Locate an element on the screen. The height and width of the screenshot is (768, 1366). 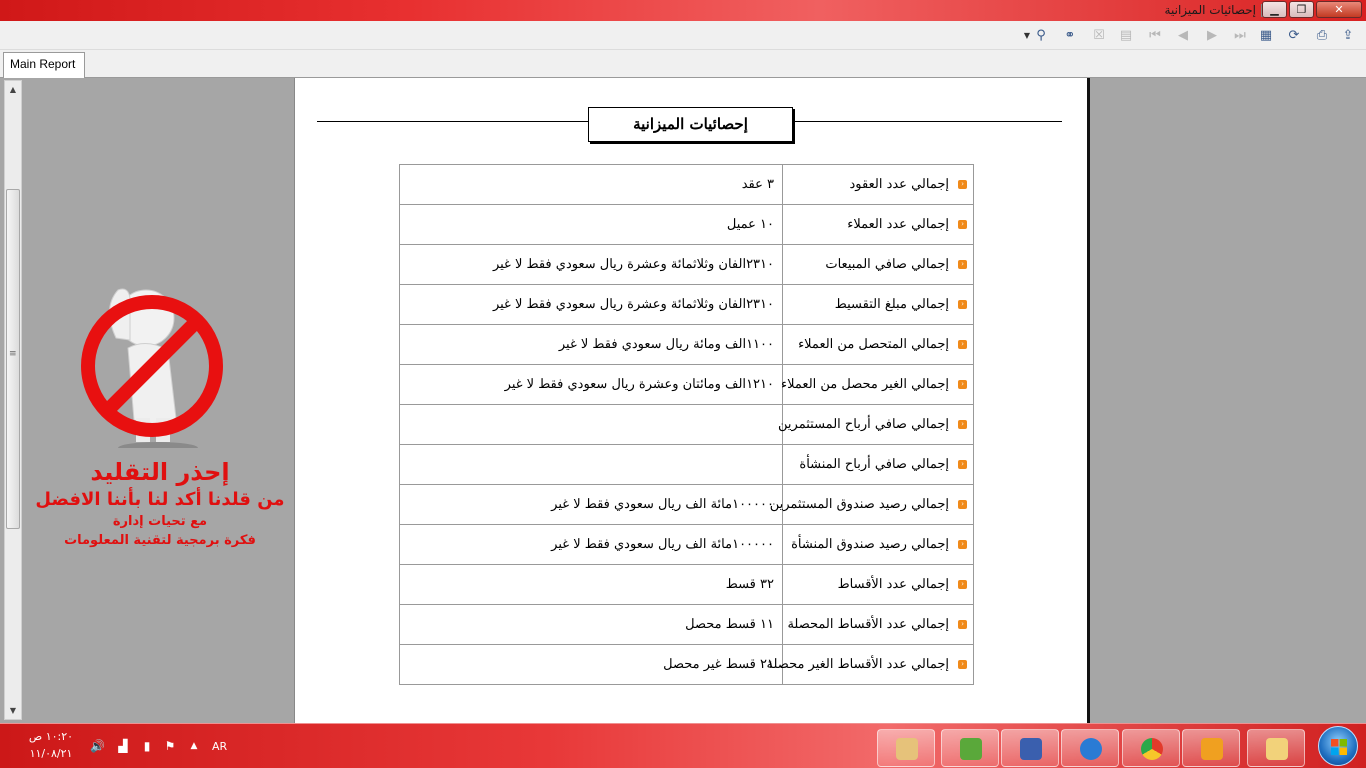
row-label-text: إجمالي عدد العملاء is located at coordinates (898, 224).